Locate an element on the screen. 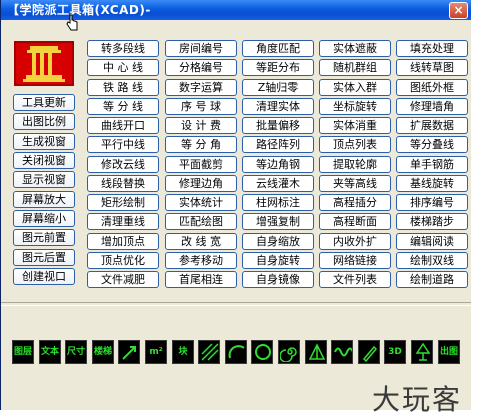 This screenshot has width=483, height=418. tool-button-r9-c5: 排序编号 is located at coordinates (432, 202).